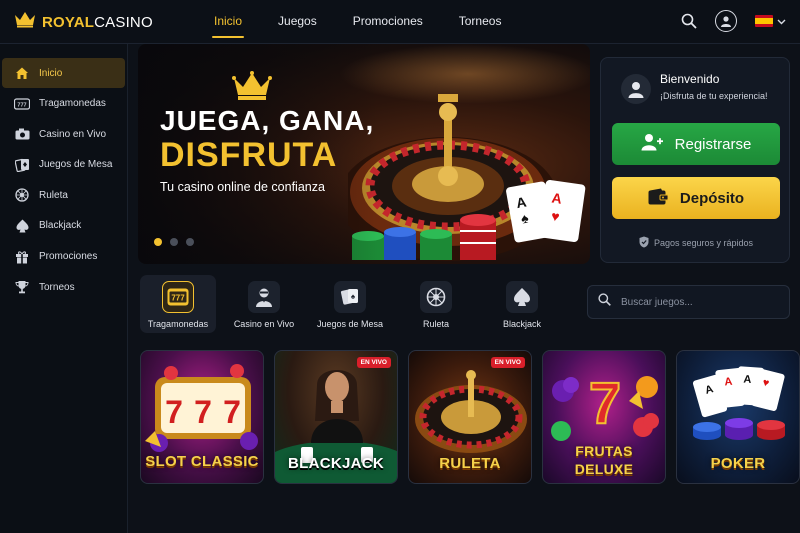 This screenshot has width=800, height=533. I want to click on wallet-icon, so click(658, 198).